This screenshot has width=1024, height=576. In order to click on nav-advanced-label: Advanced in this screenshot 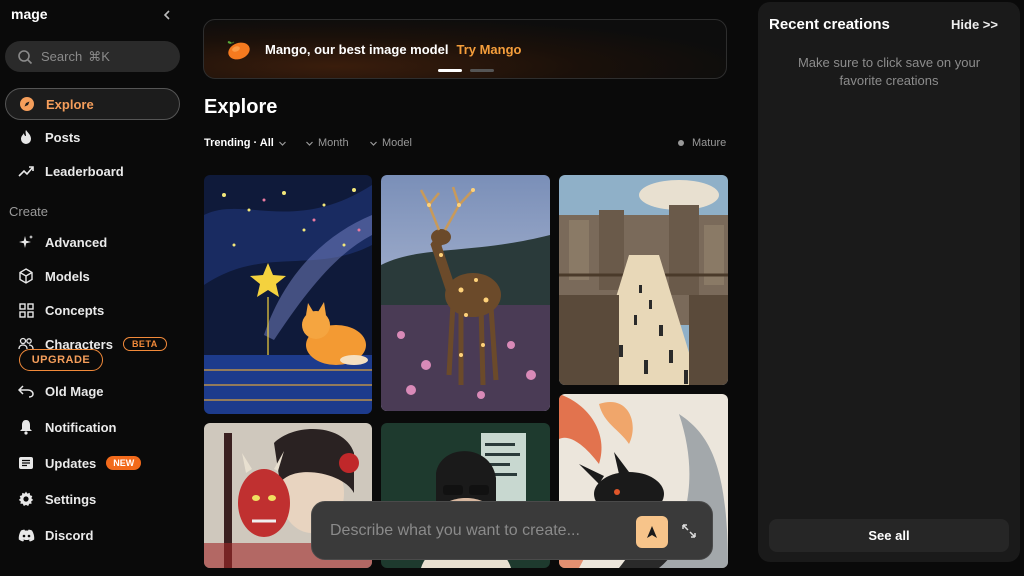, I will do `click(76, 242)`.